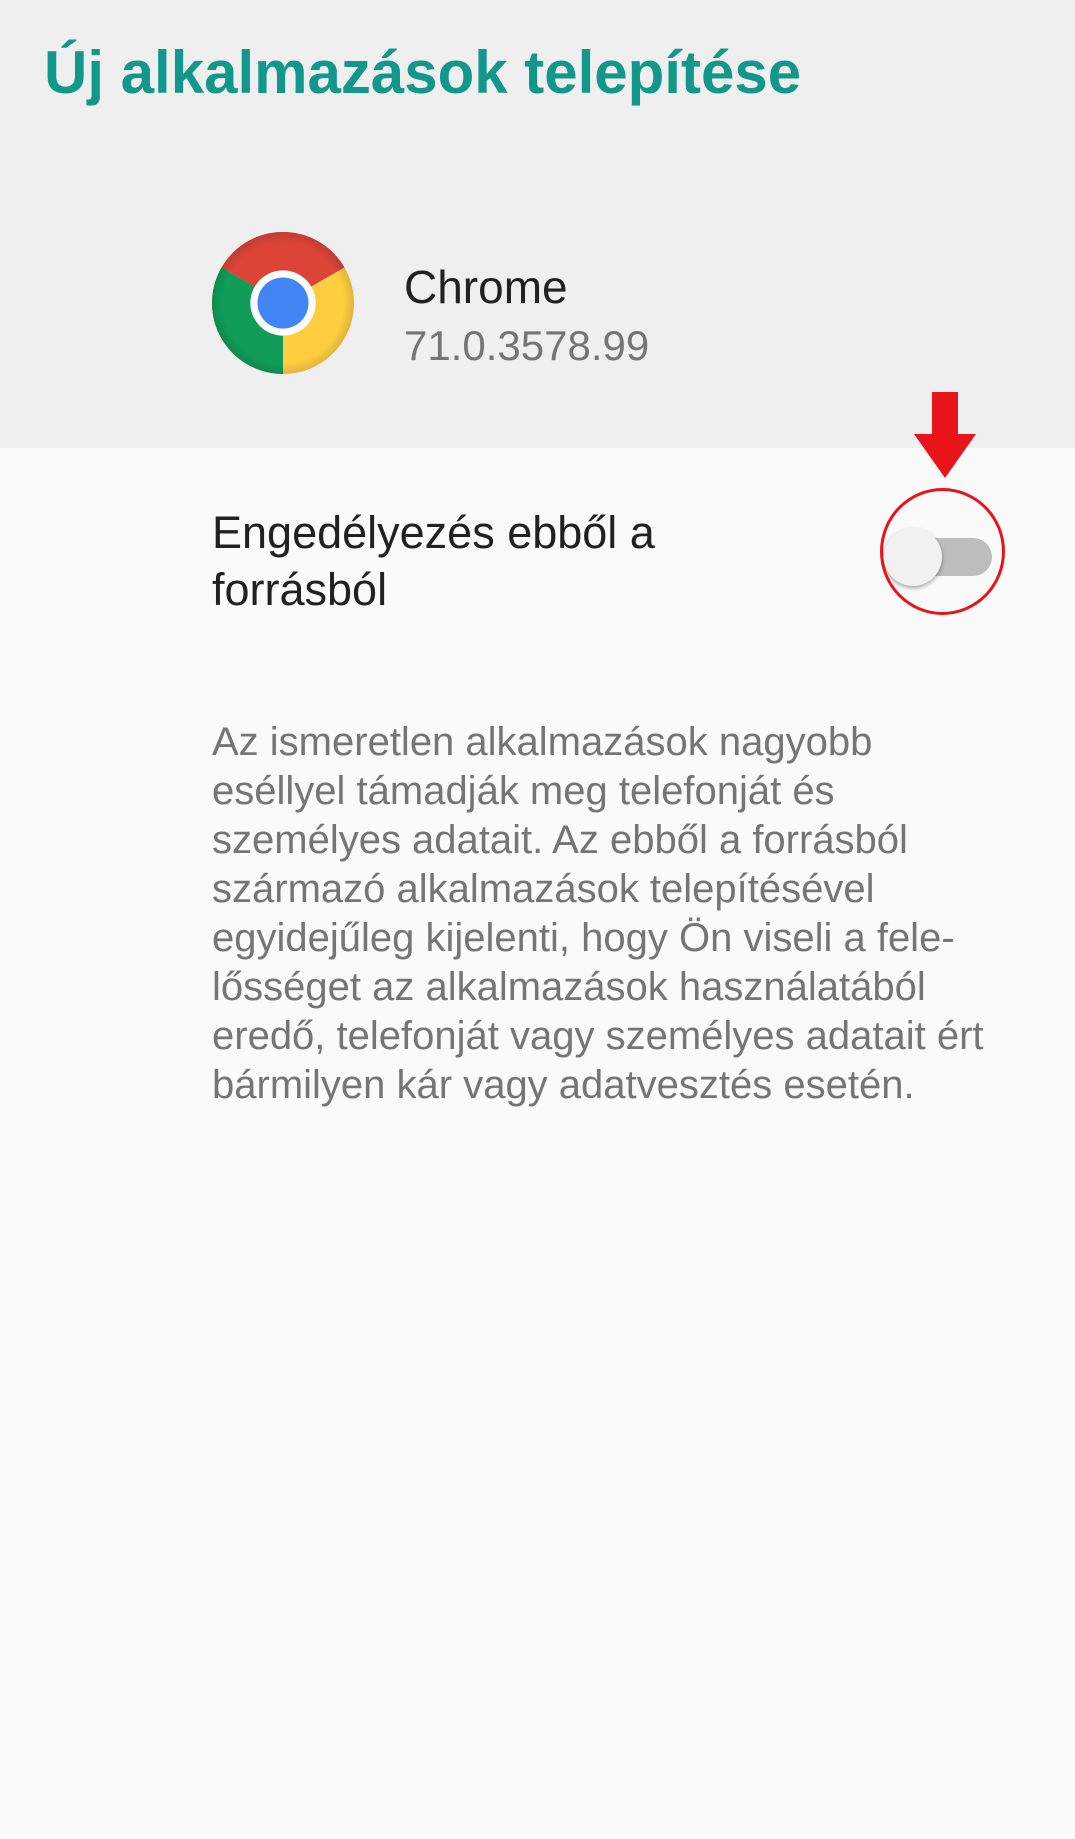 This screenshot has width=1075, height=1839. Describe the element at coordinates (563, 1085) in the screenshot. I see `description-line: bármilyen kár vagy adatvesztés esetén.` at that location.